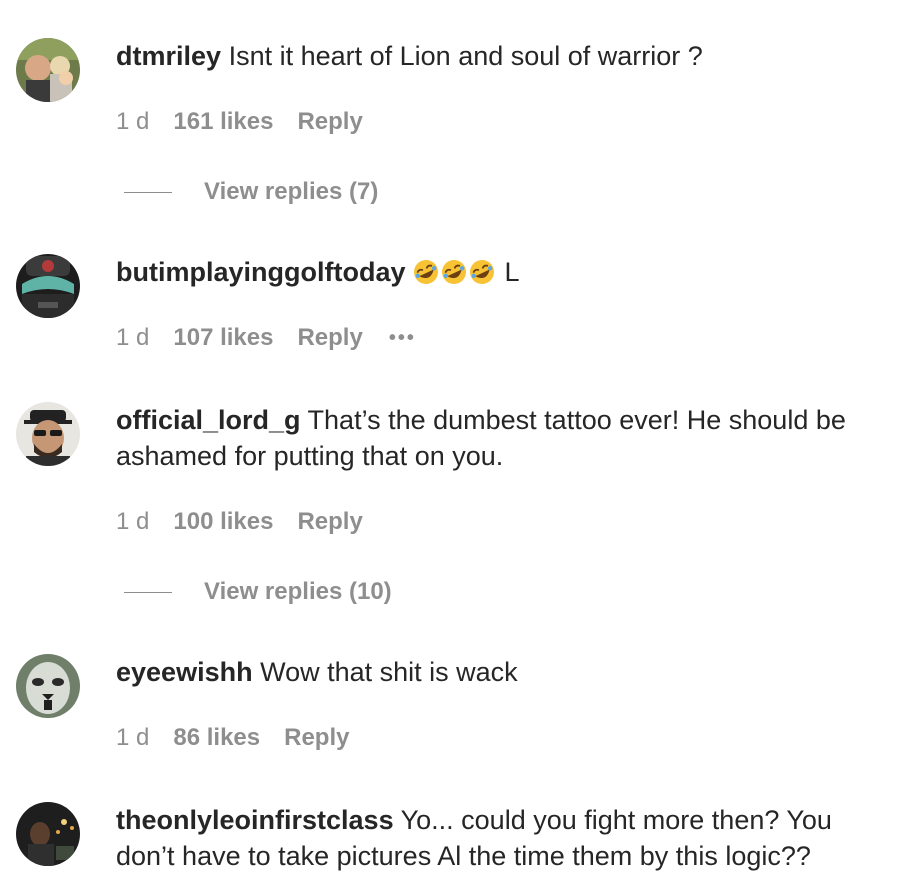 This screenshot has width=904, height=890. I want to click on emoji-group, so click(459, 272).